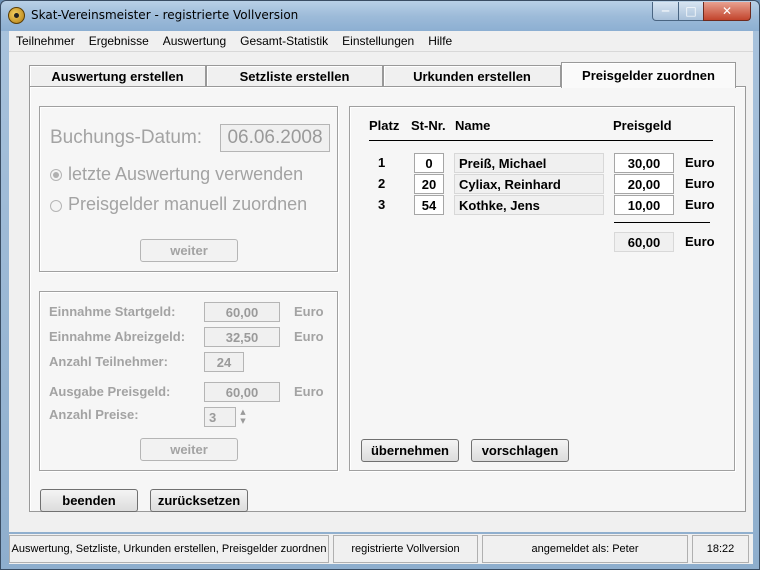  Describe the element at coordinates (700, 241) in the screenshot. I see `total-euro: Euro` at that location.